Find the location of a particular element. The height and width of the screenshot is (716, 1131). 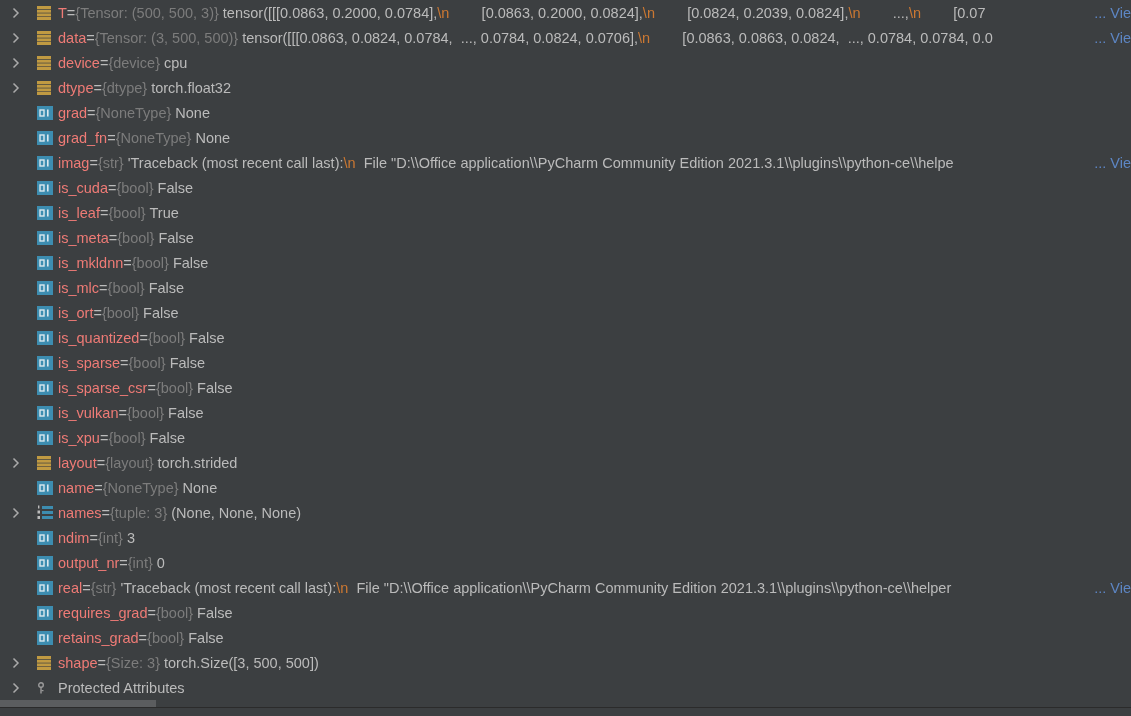

variable-name: is_leaf is located at coordinates (79, 212).